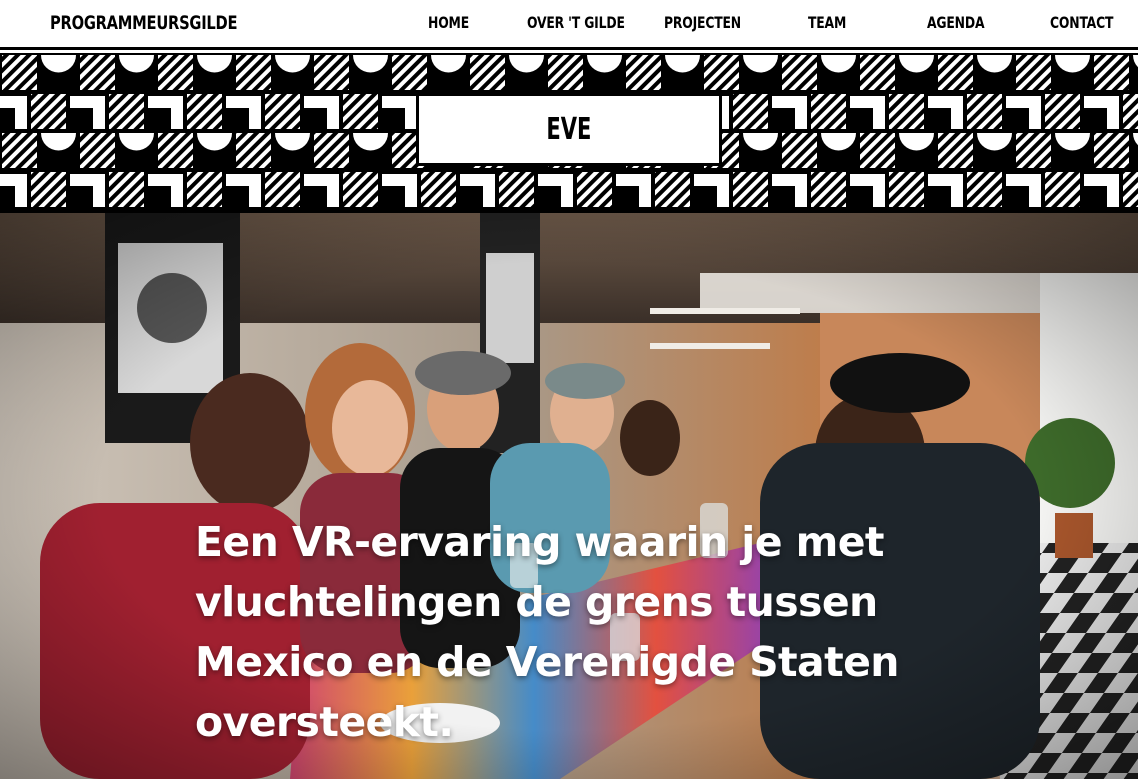 The height and width of the screenshot is (779, 1138). Describe the element at coordinates (956, 22) in the screenshot. I see `nav-item-agenda: AGENDA` at that location.